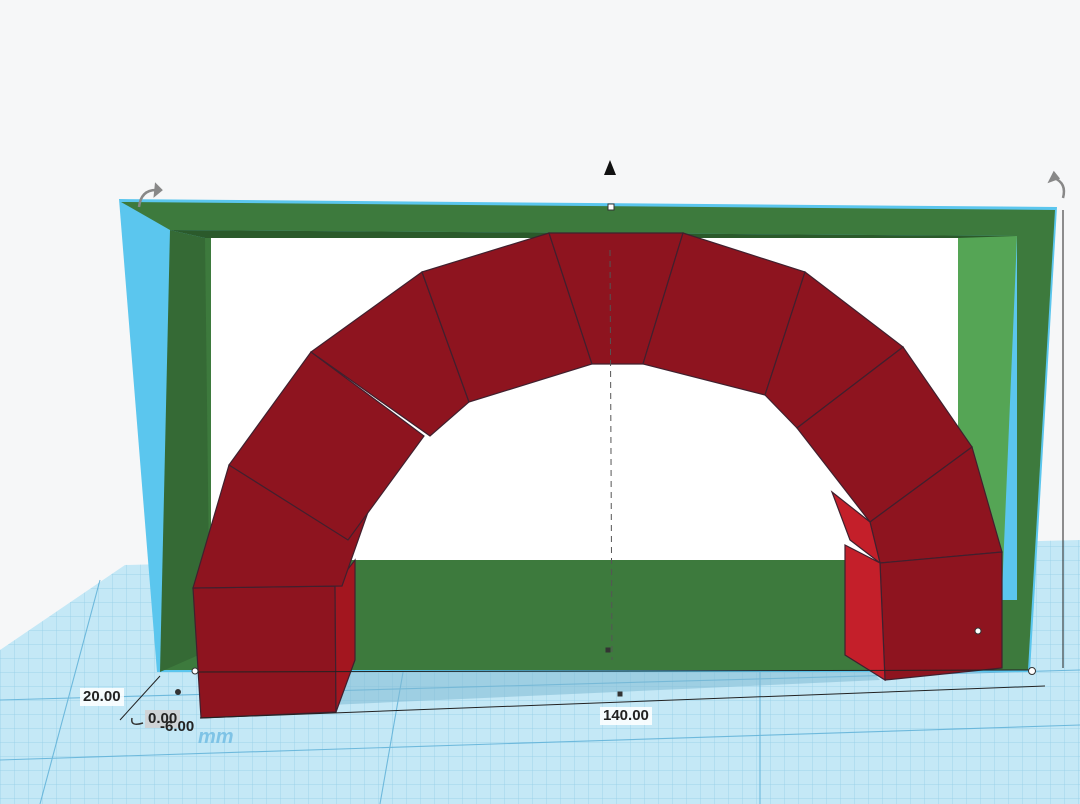 The image size is (1080, 804). Describe the element at coordinates (626, 716) in the screenshot. I see `width-dimension-label: 140.00` at that location.